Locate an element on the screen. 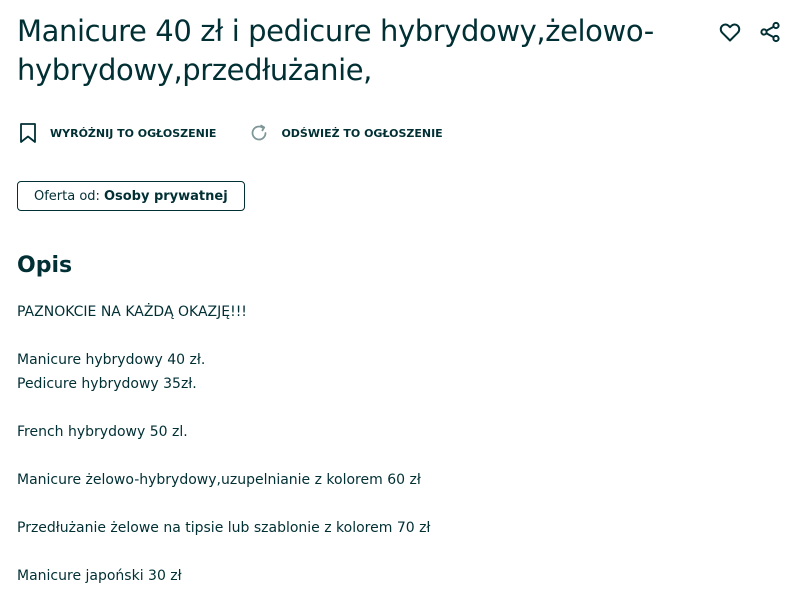  favorite-button is located at coordinates (730, 32).